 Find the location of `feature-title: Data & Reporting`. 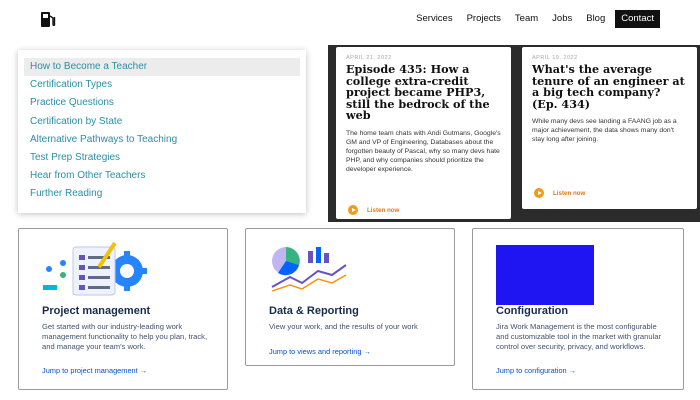

feature-title: Data & Reporting is located at coordinates (314, 311).